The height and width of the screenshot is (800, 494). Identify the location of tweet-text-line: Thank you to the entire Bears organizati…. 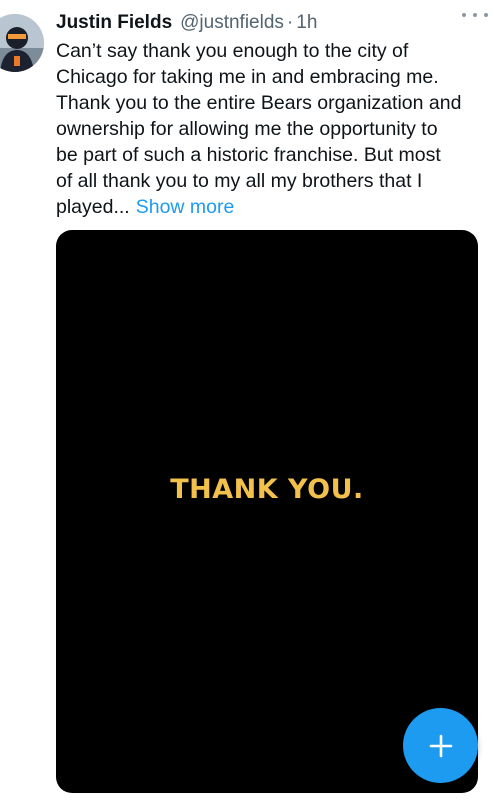
(259, 103).